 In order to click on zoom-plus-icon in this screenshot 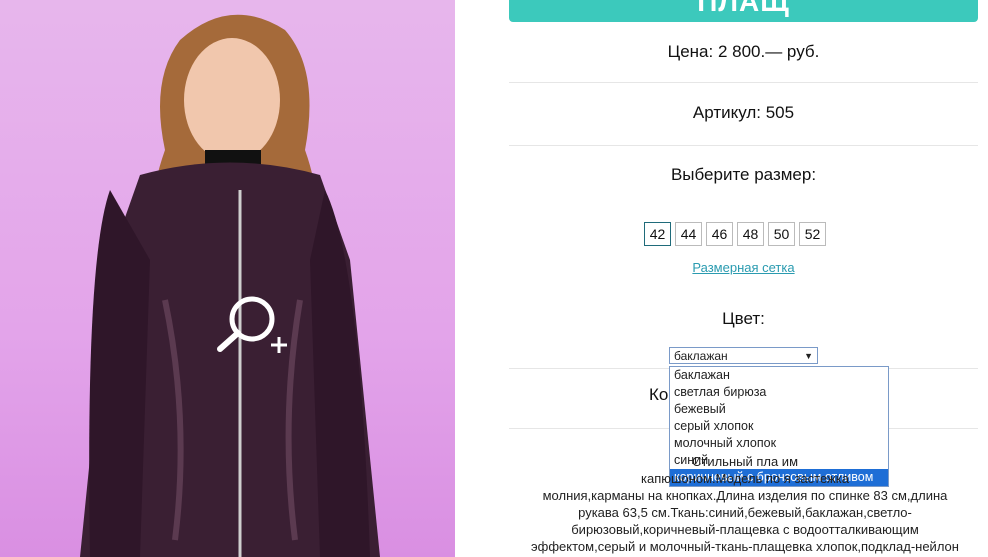, I will do `click(255, 330)`.